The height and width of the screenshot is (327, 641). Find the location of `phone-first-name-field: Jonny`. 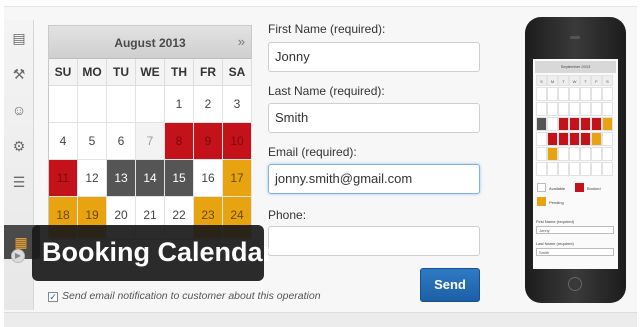

phone-first-name-field: Jonny is located at coordinates (575, 230).